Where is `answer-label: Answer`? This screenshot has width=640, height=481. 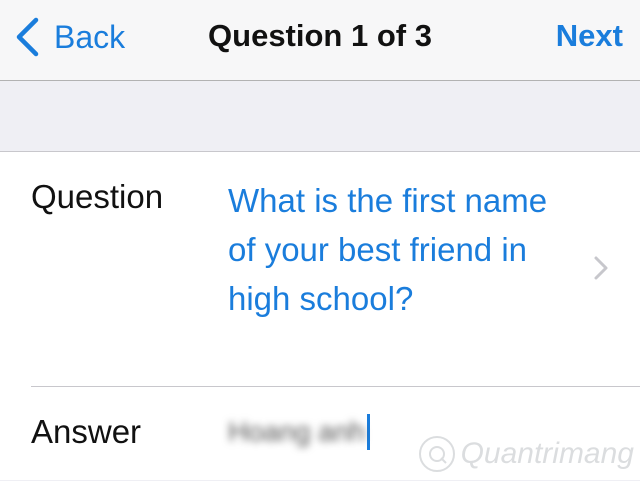 answer-label: Answer is located at coordinates (86, 431).